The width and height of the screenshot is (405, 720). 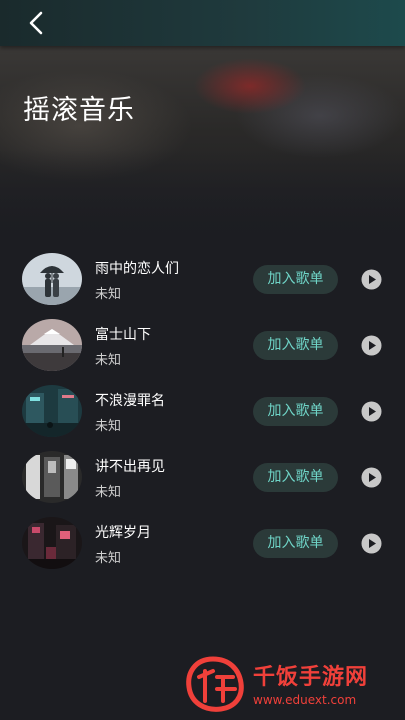 I want to click on song-row: 讲不出再见 未知 加入歌单, so click(x=202, y=477).